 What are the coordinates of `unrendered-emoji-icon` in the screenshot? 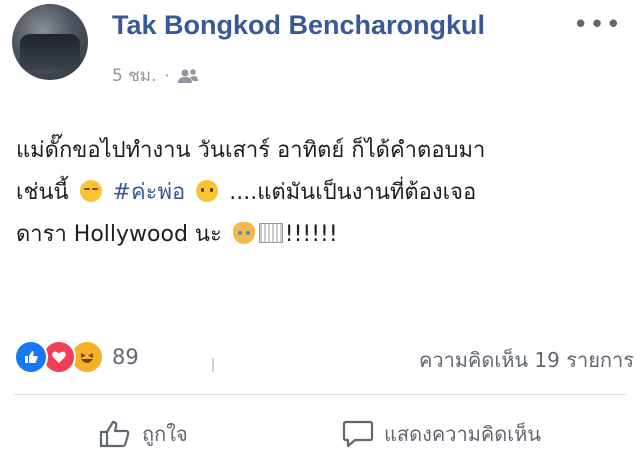 It's located at (270, 233).